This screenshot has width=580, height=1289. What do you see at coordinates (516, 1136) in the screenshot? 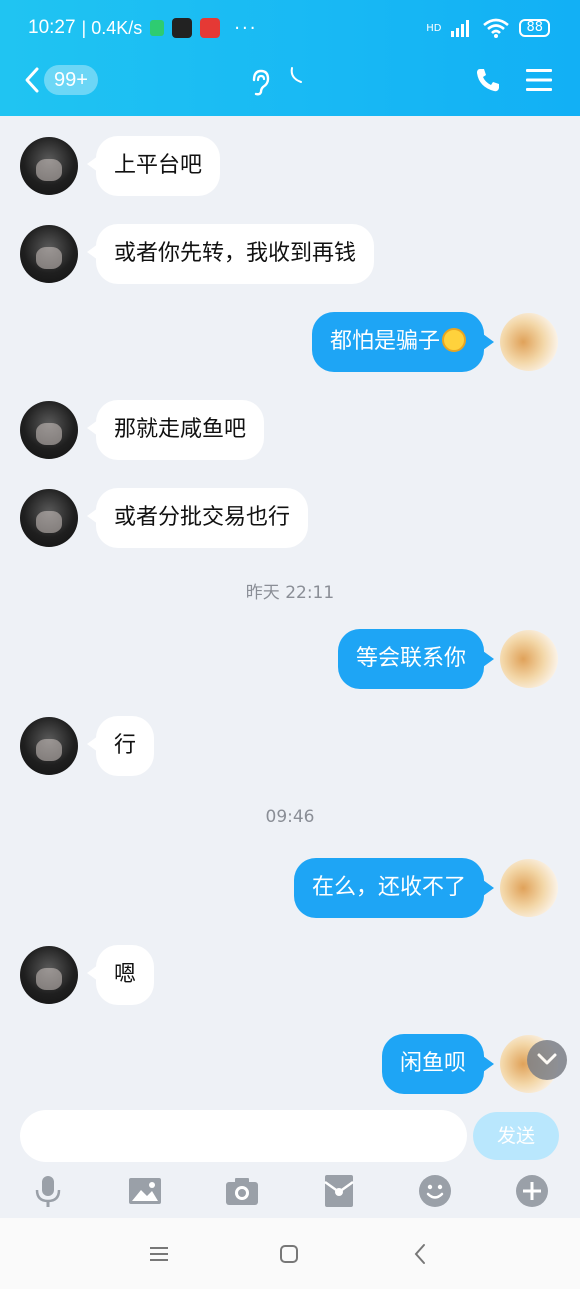
I see `send-button: 发送` at bounding box center [516, 1136].